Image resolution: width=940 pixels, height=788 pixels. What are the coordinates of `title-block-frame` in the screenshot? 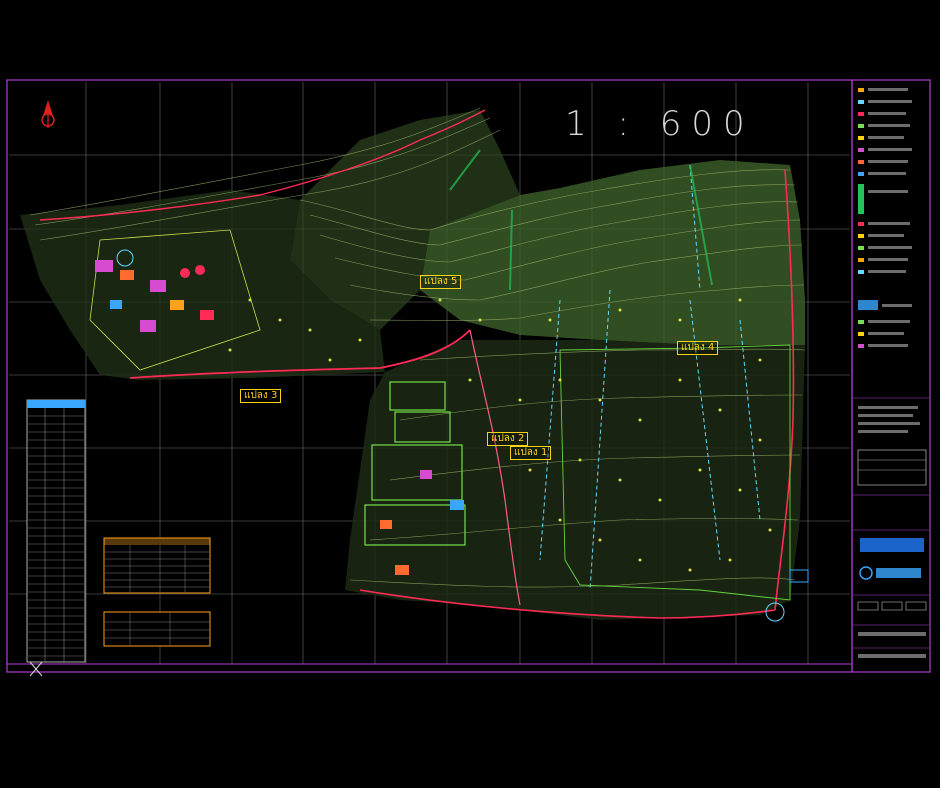 It's located at (891, 376).